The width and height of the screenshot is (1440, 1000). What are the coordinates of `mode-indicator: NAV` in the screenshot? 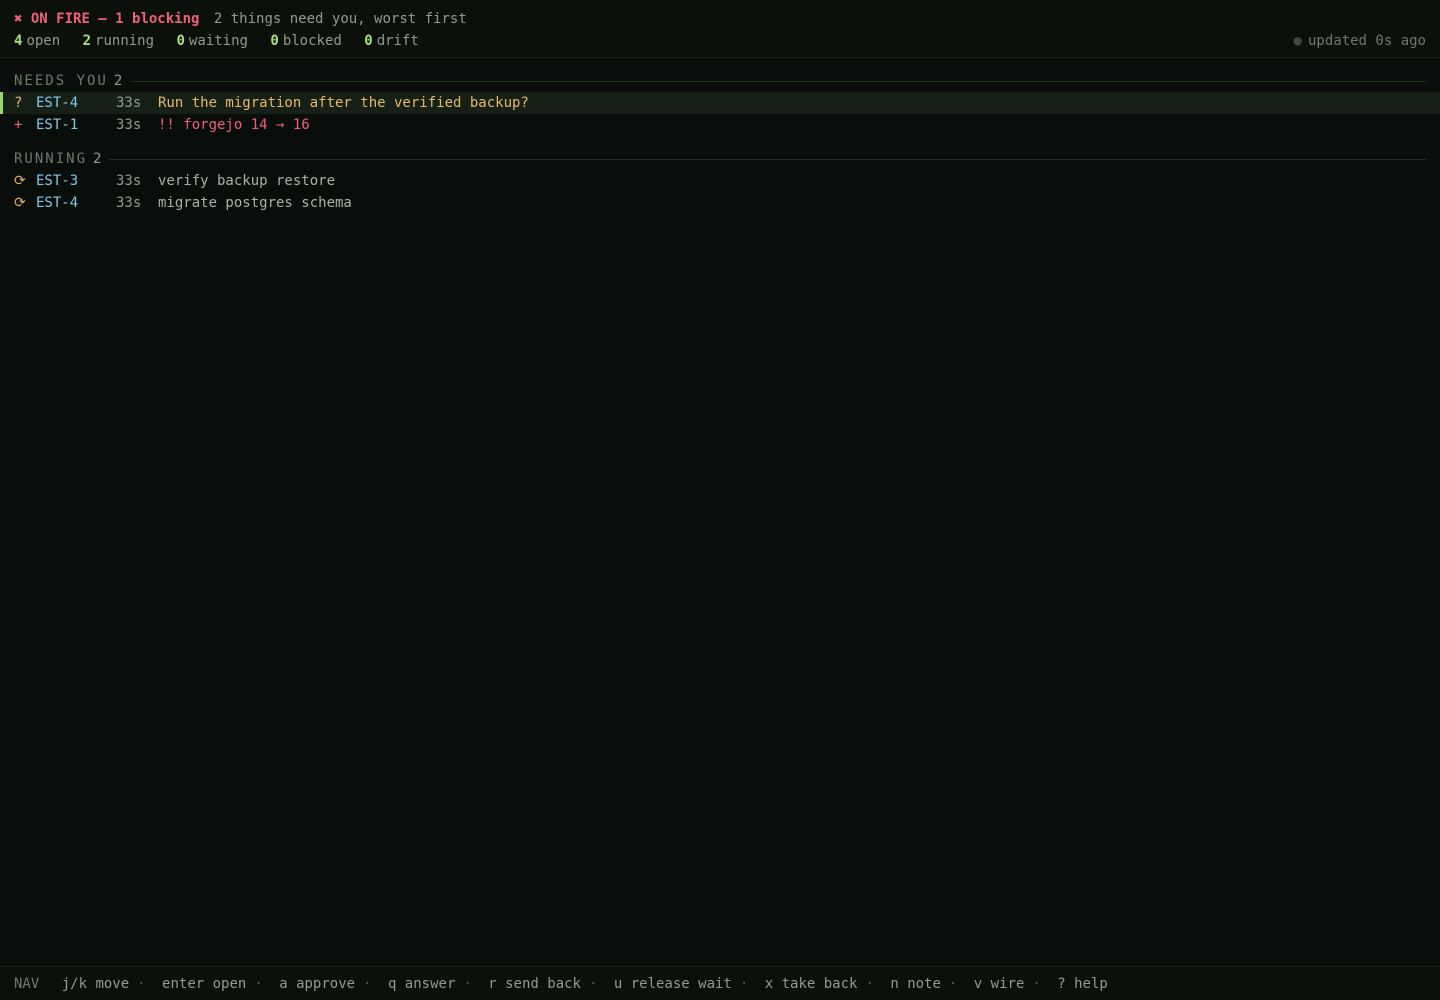 It's located at (27, 984).